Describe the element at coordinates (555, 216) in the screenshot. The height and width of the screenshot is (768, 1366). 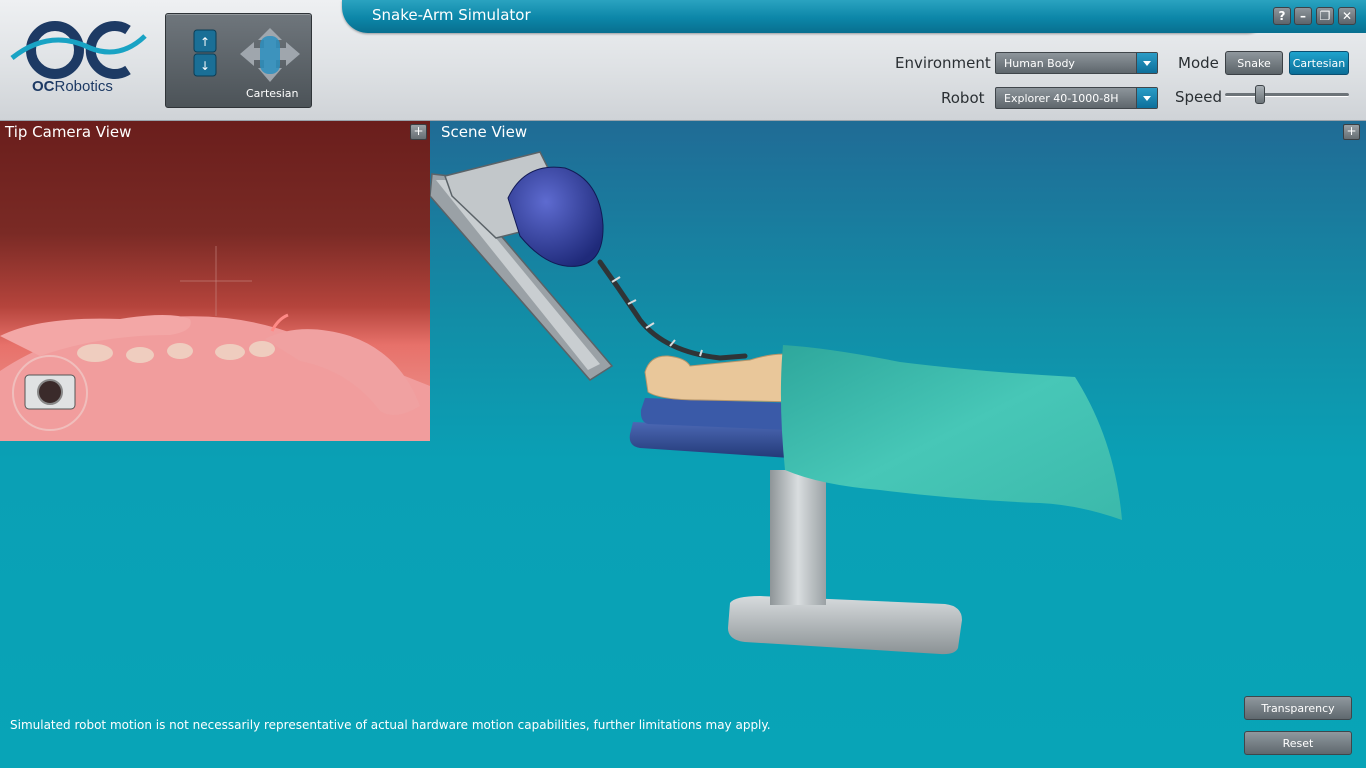
I see `robot-actuator-pod` at that location.